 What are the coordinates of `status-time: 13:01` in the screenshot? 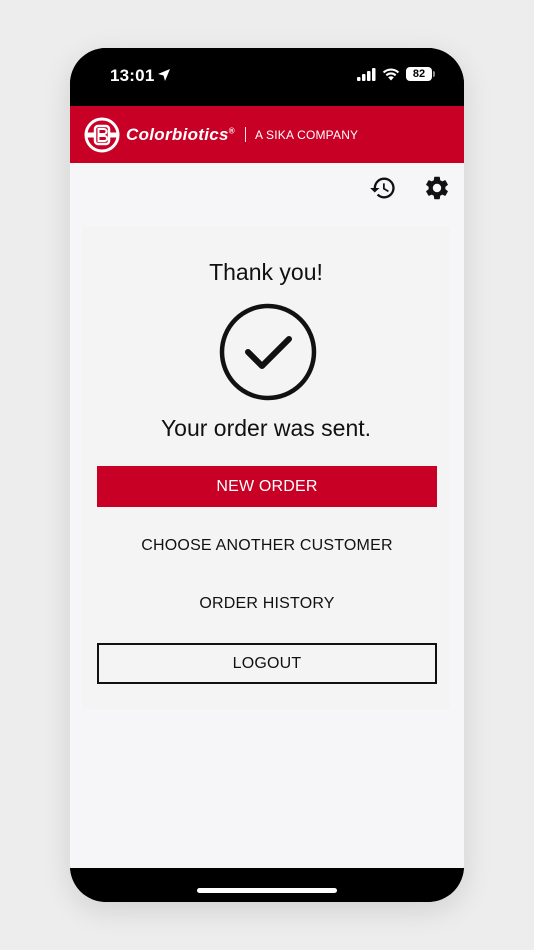 It's located at (132, 75).